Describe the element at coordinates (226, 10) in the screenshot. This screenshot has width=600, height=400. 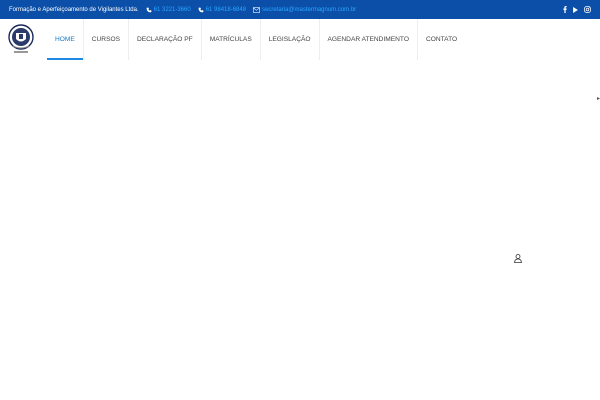
I see `phone-2-link: 61 98418-6848` at that location.